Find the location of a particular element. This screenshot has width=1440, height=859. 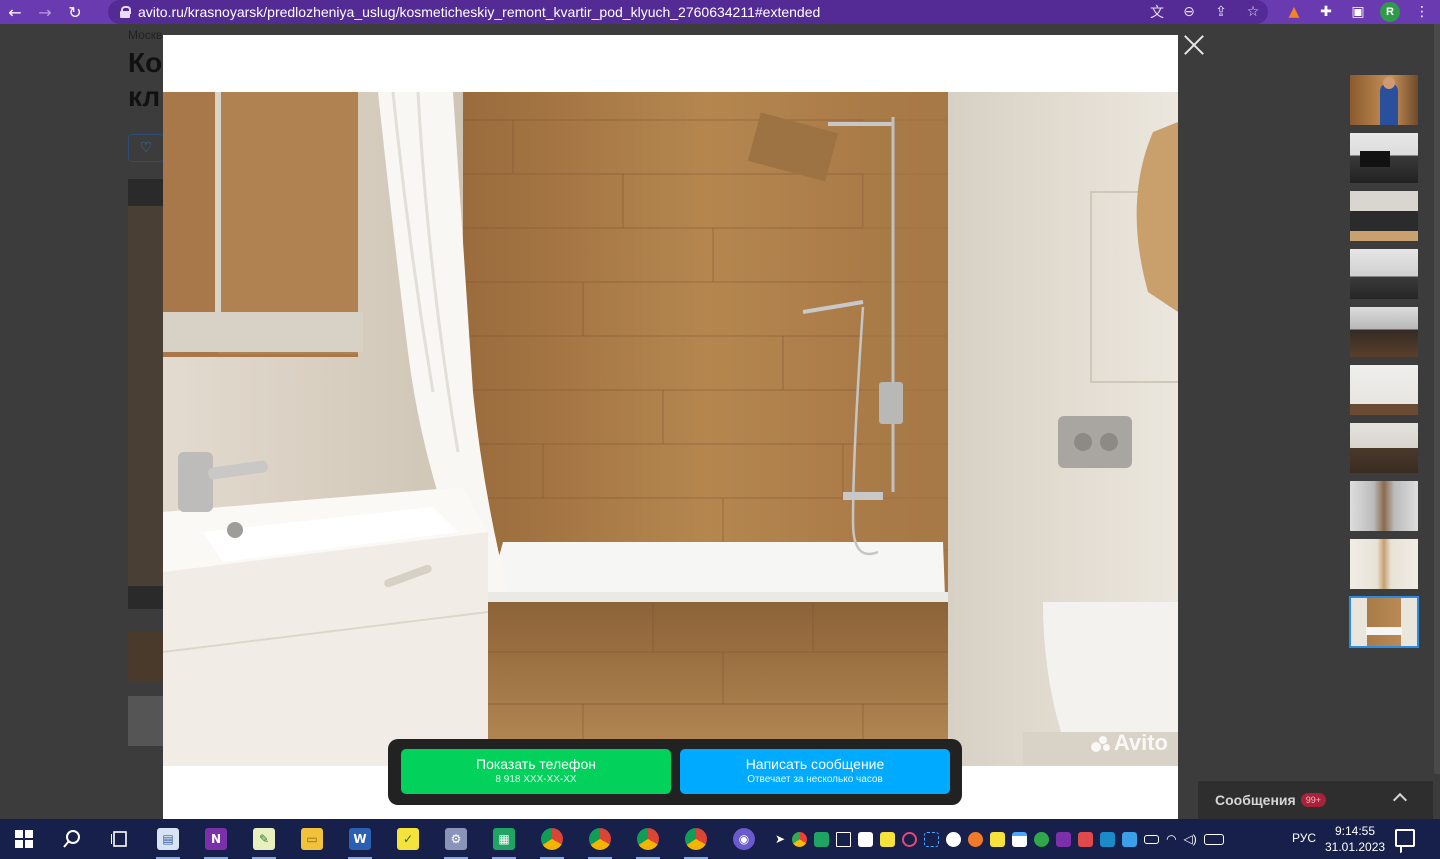

messages-widget: Сообщения 99+ is located at coordinates (1315, 800).